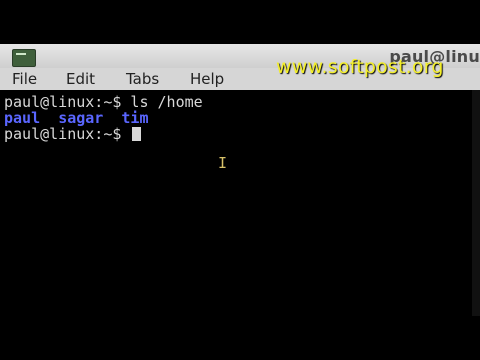 The image size is (480, 360). I want to click on command-line: paul@linux:~$ ls /home, so click(103, 102).